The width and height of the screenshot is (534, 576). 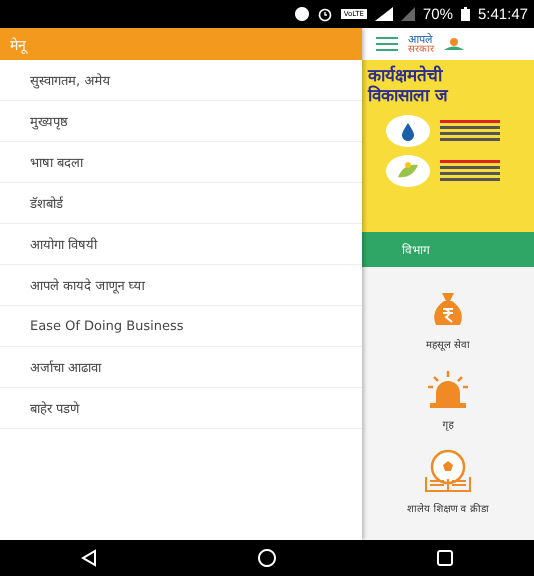 I want to click on drawer-title: मेनू, so click(x=18, y=45).